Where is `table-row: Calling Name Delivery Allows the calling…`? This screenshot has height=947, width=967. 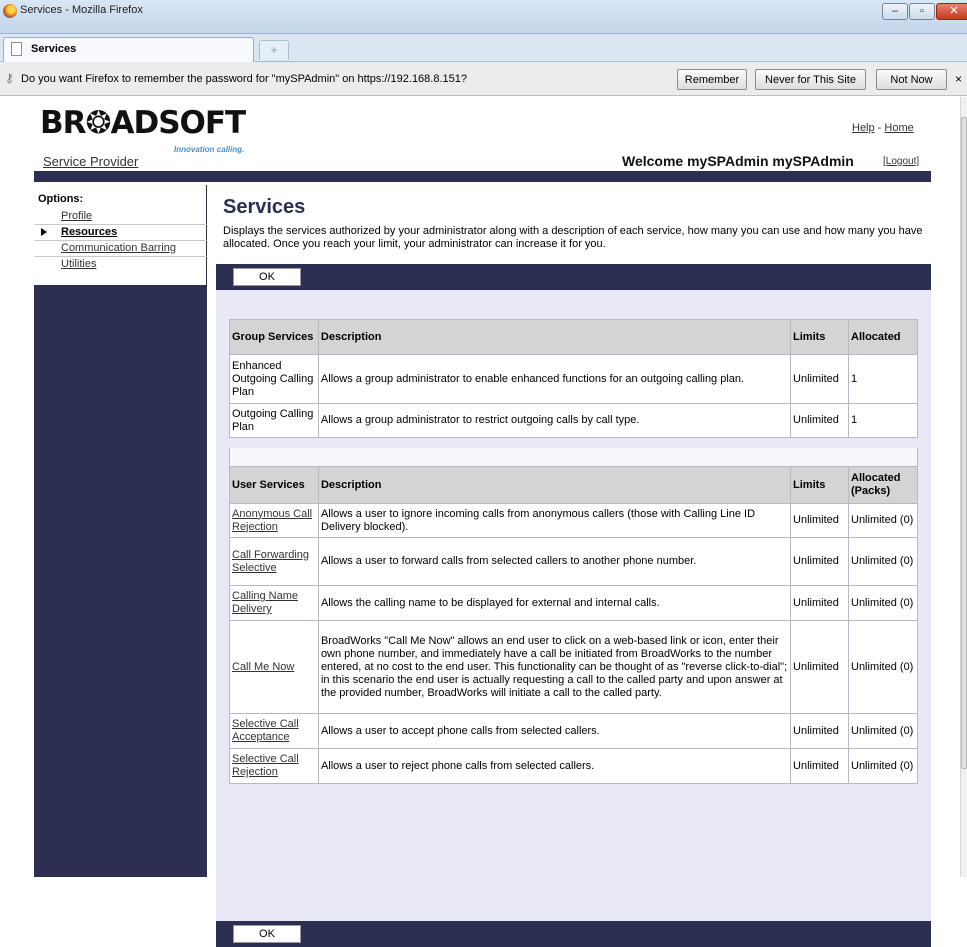
table-row: Calling Name Delivery Allows the calling… is located at coordinates (573, 603).